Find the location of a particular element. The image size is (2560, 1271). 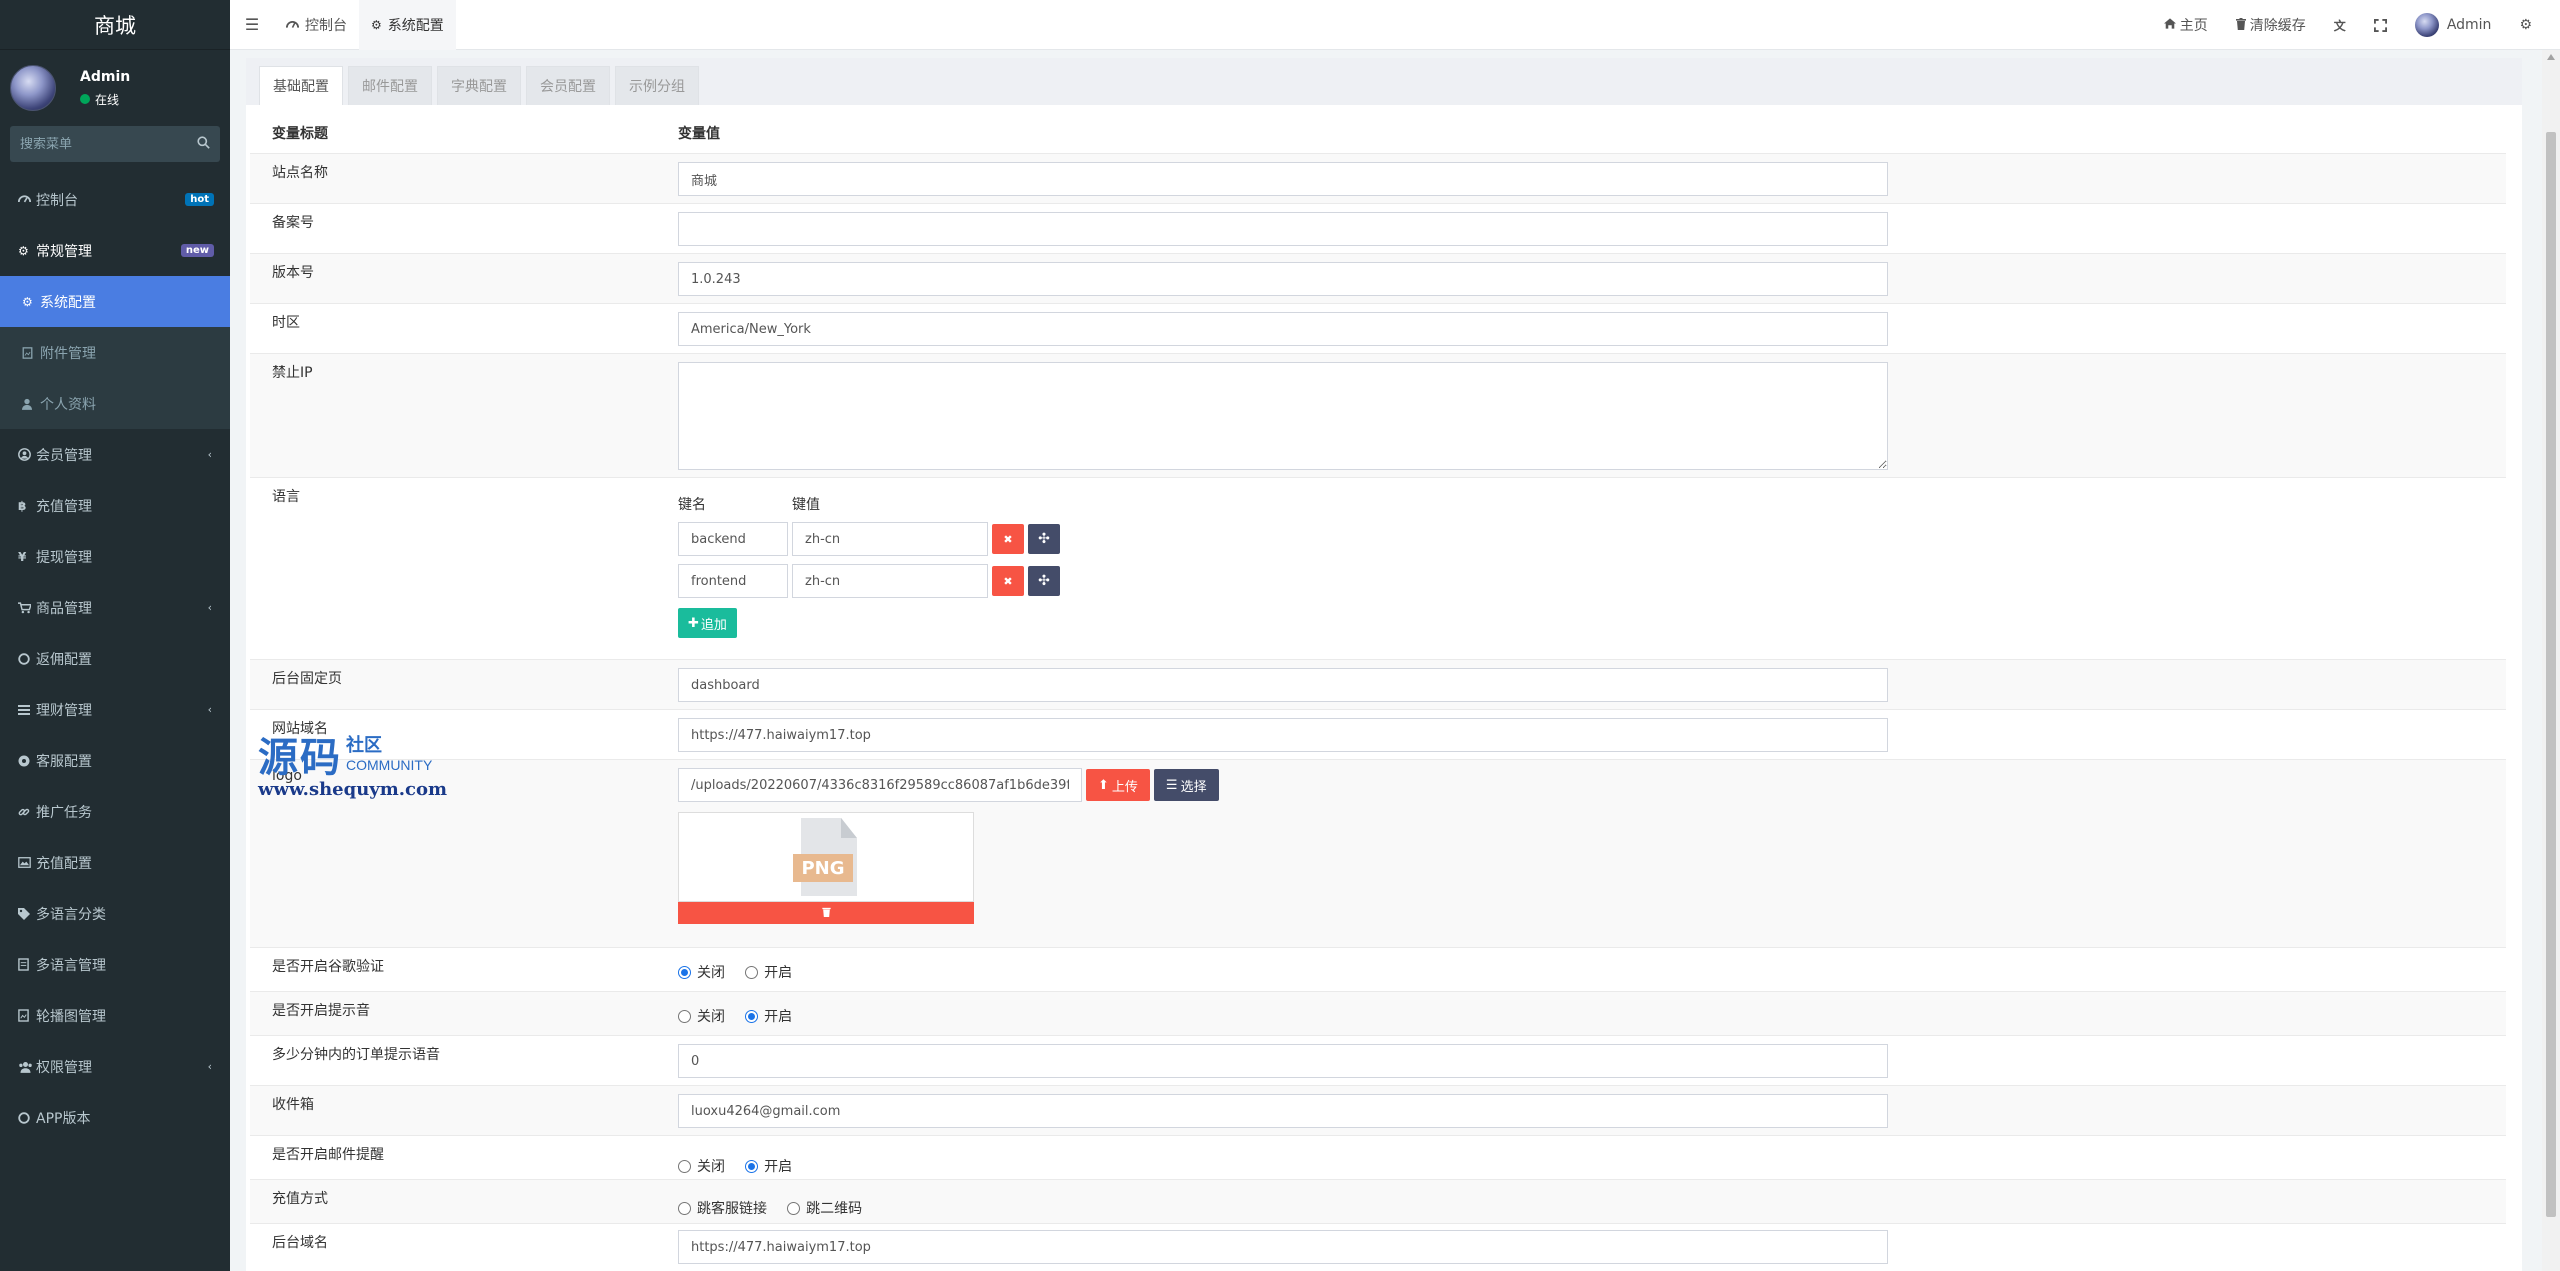

user-icon is located at coordinates (31, 404).